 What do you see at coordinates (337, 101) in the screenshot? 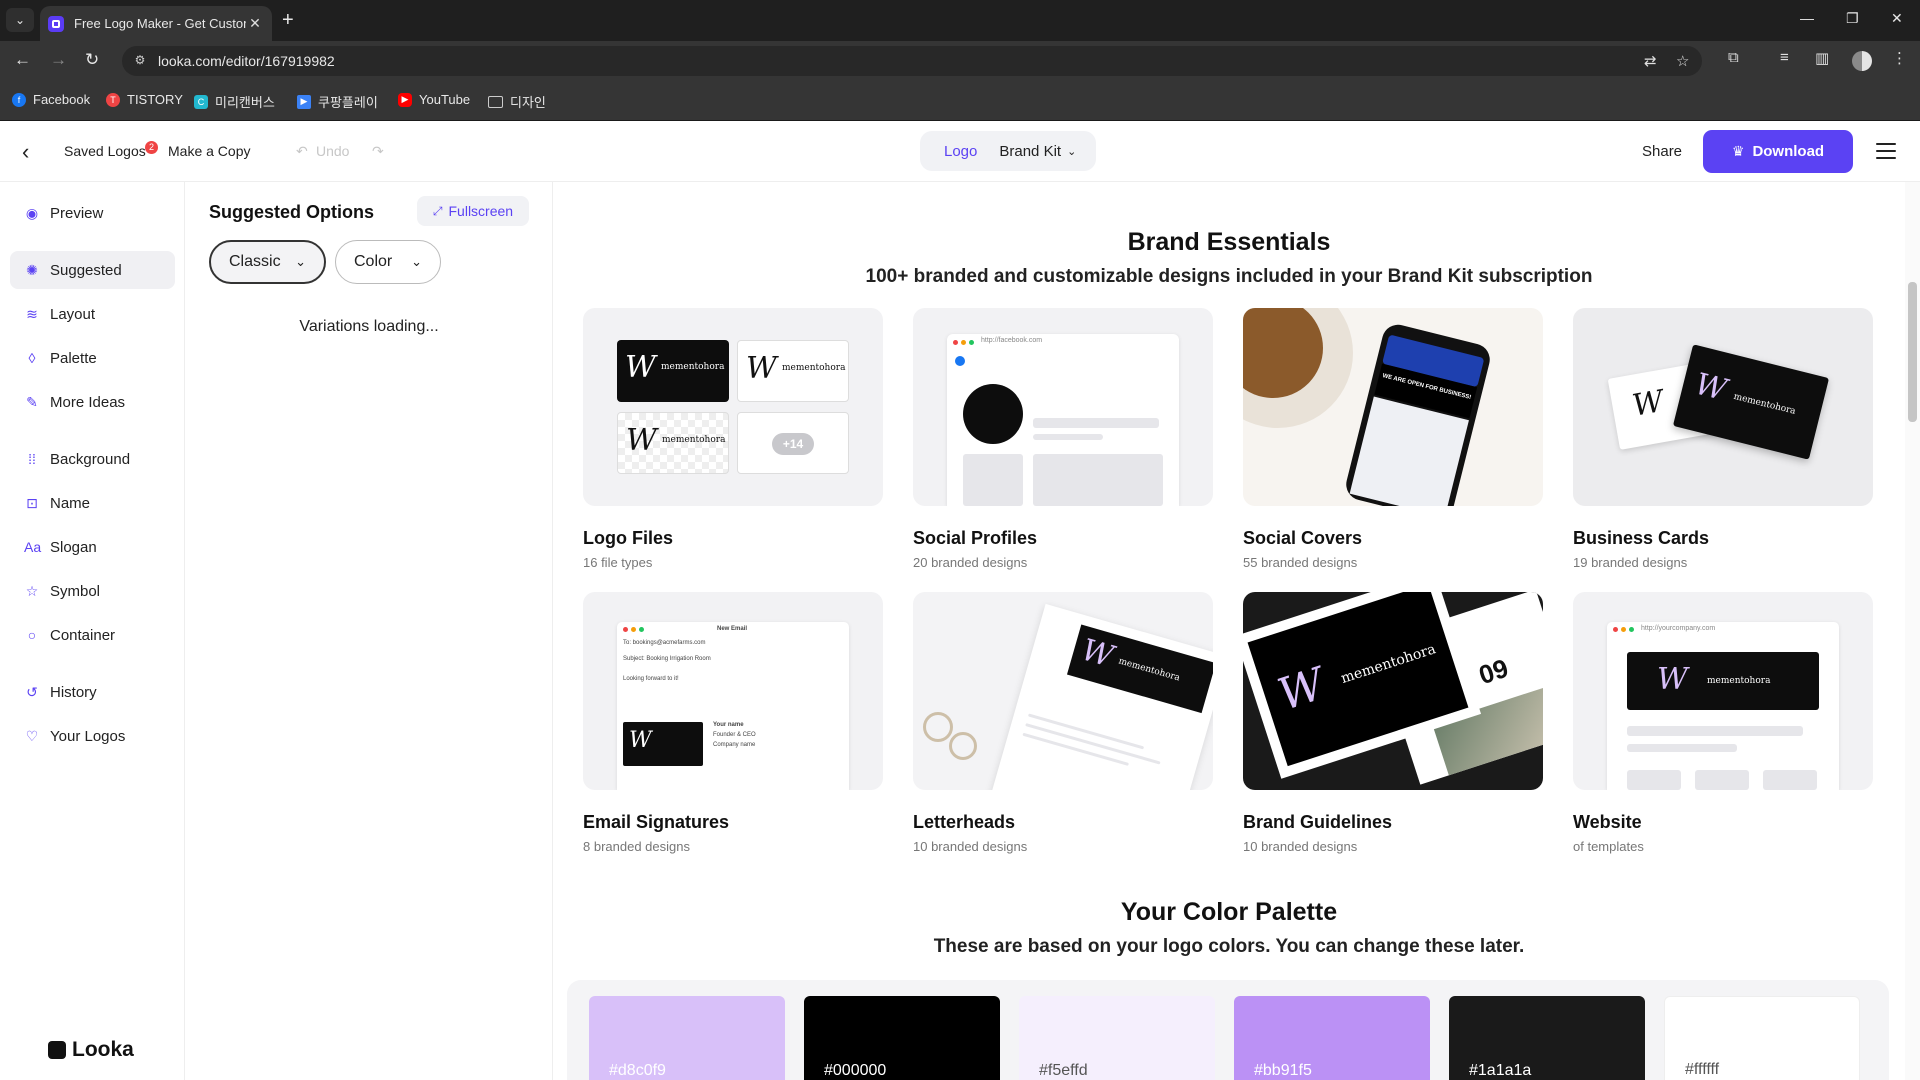
I see `bookmark-coupangplay: ▶ 쿠팡플레이` at bounding box center [337, 101].